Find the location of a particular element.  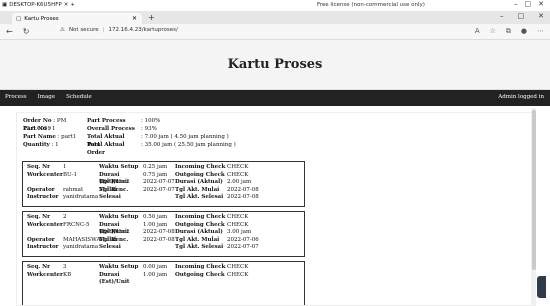

page-title: Kartu Proses is located at coordinates (275, 64).